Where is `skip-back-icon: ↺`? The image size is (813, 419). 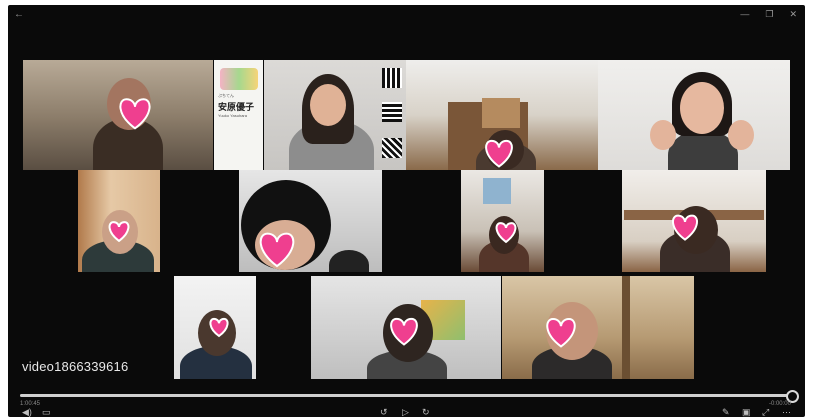
skip-back-icon: ↺ is located at coordinates (384, 412).